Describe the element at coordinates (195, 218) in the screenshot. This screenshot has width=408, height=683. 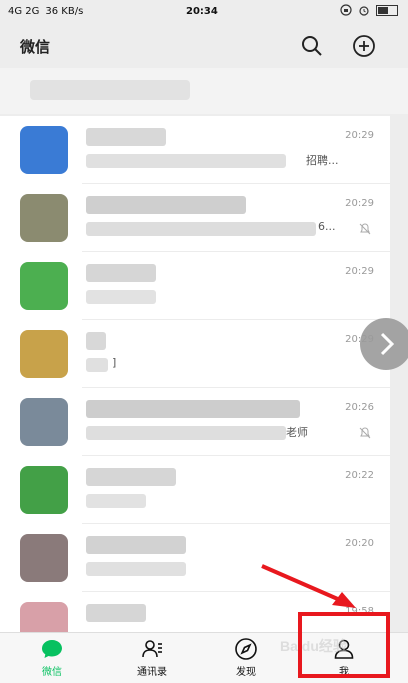
I see `chat-row: 6... 20:29` at that location.